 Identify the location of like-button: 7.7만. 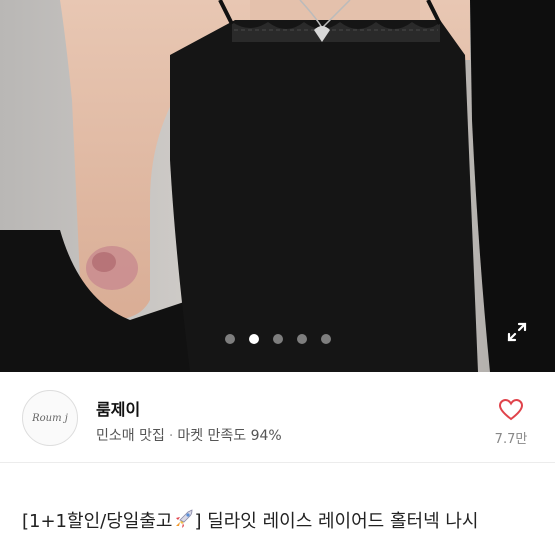
(511, 422).